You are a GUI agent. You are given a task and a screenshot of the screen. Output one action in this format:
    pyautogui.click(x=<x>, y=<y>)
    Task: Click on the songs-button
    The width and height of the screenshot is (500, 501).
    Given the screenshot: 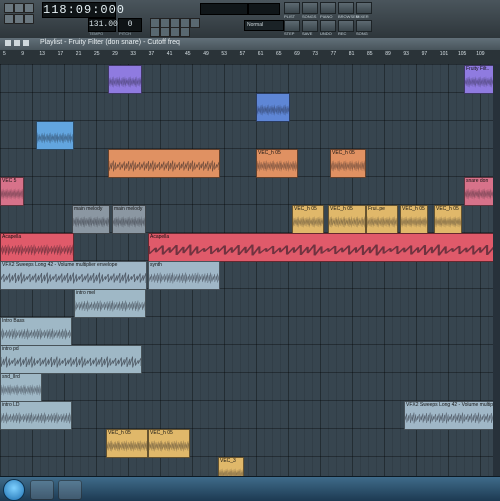 What is the action you would take?
    pyautogui.click(x=310, y=8)
    